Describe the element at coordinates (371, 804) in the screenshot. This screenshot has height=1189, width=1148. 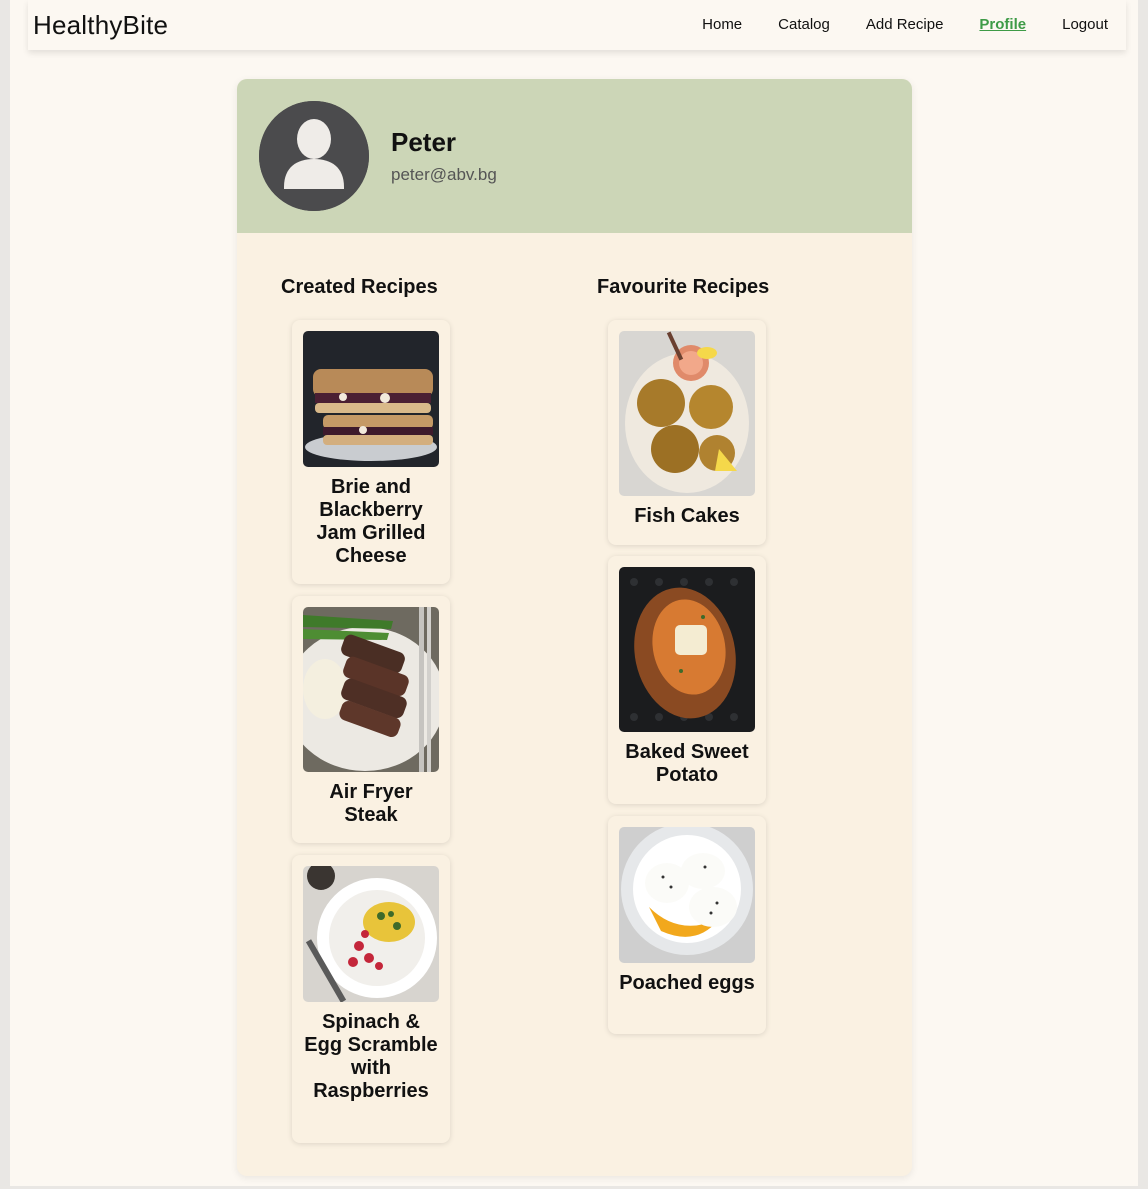
I see `recipe-title: Air Fryer Steak` at that location.